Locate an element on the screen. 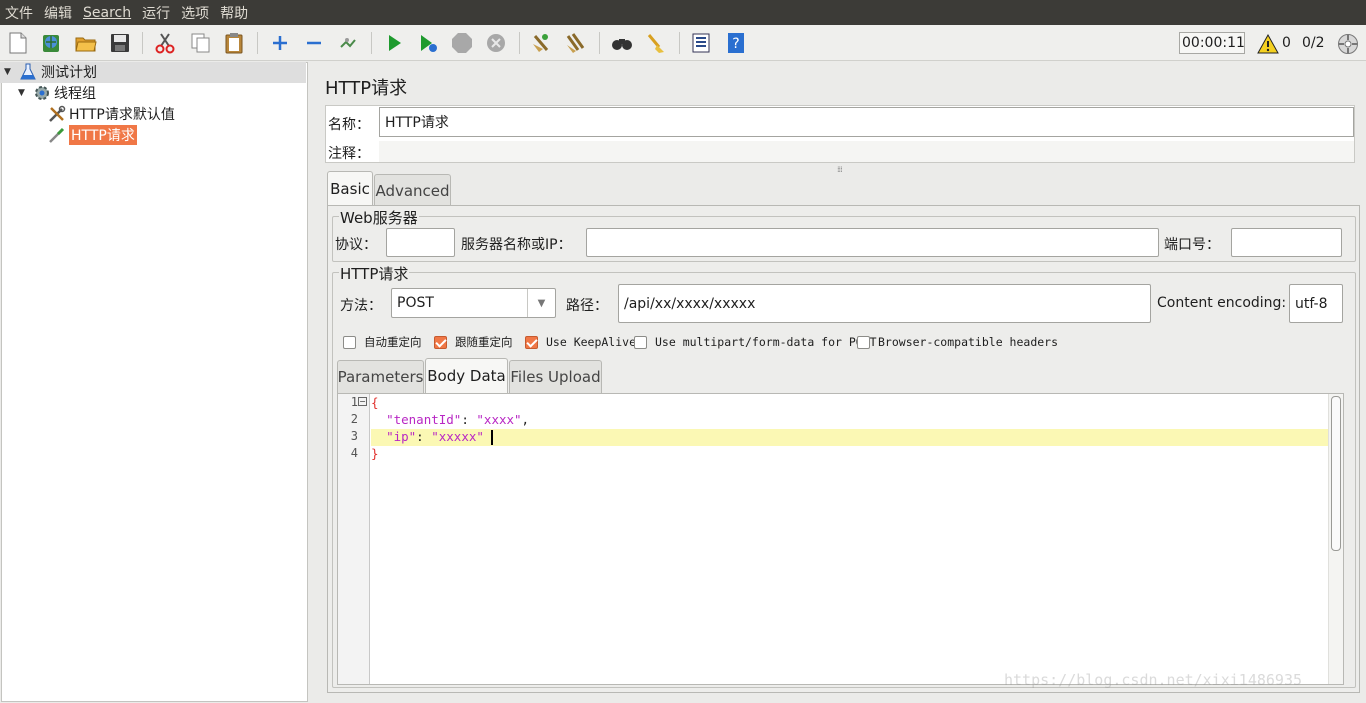  search-icon is located at coordinates (622, 43).